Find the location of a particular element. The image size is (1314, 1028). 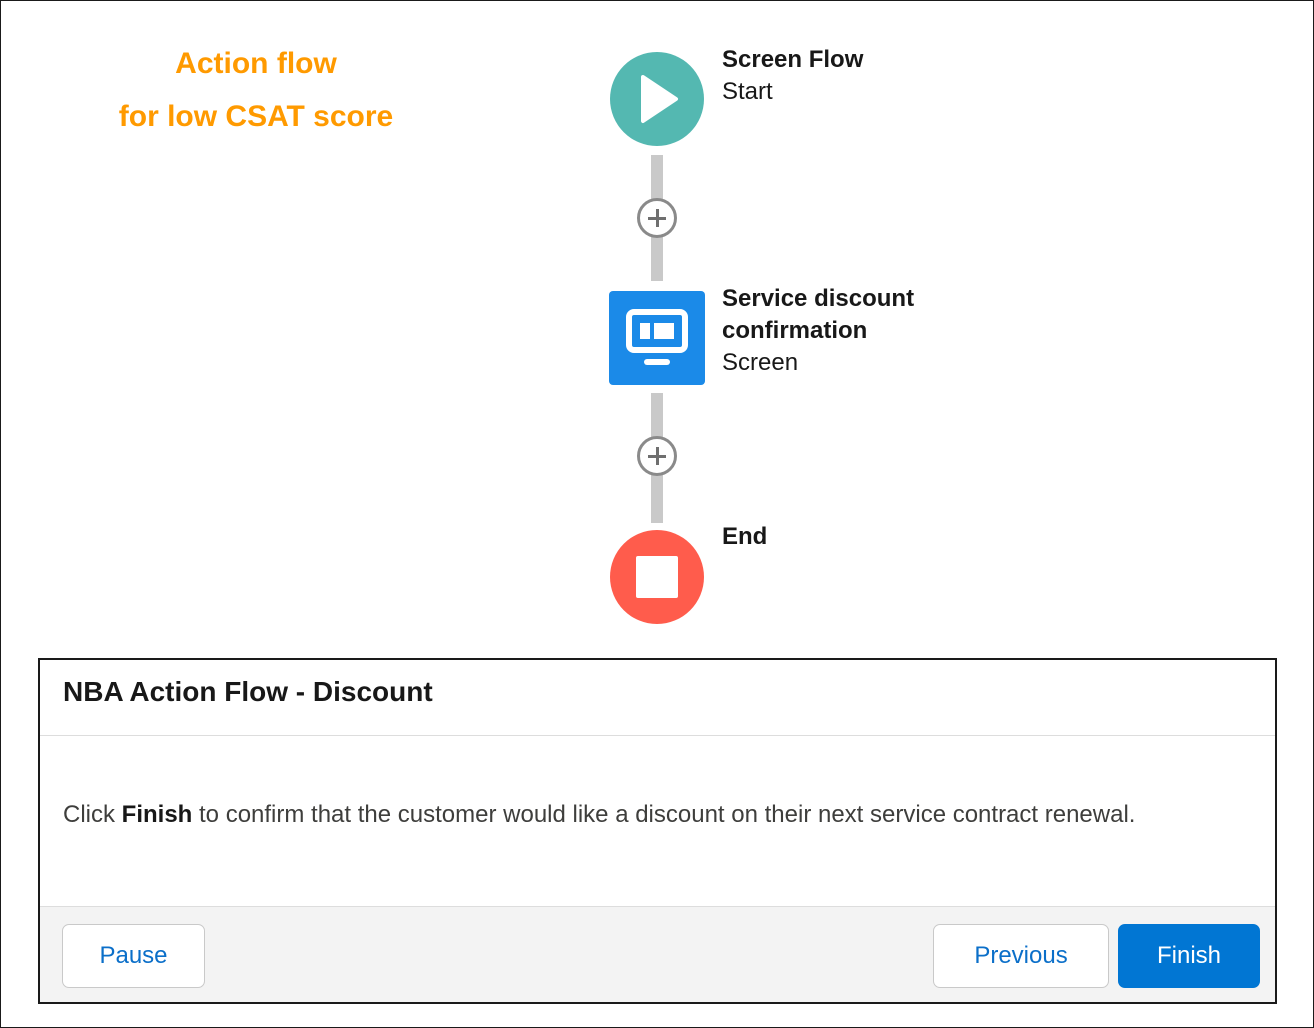

screen-node-subtitle: Screen is located at coordinates (760, 362).